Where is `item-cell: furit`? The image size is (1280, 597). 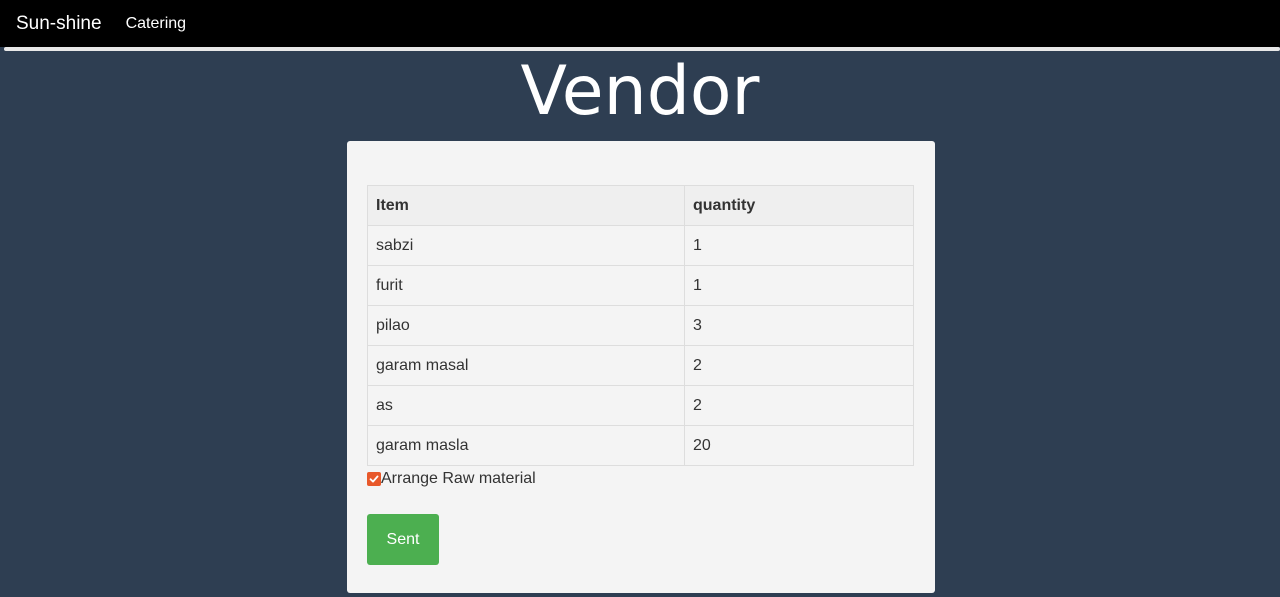
item-cell: furit is located at coordinates (526, 285).